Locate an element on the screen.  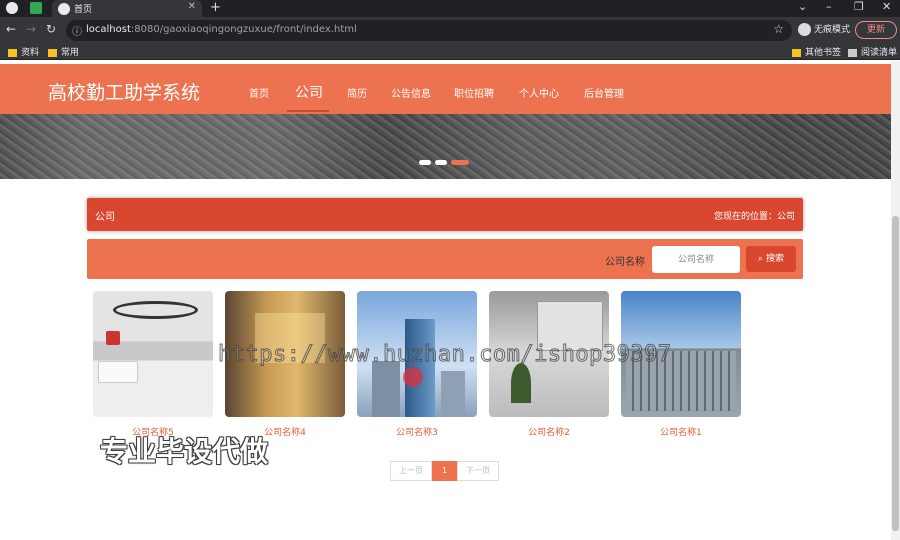
restore-icon: ❐ is located at coordinates (859, 6).